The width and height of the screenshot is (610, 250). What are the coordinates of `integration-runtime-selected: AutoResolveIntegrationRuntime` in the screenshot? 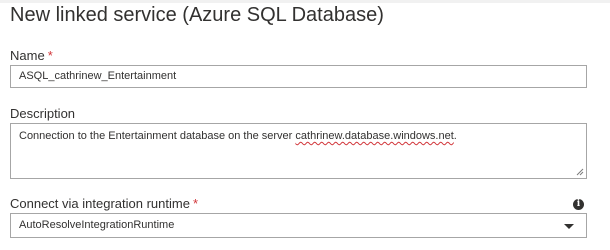 It's located at (97, 225).